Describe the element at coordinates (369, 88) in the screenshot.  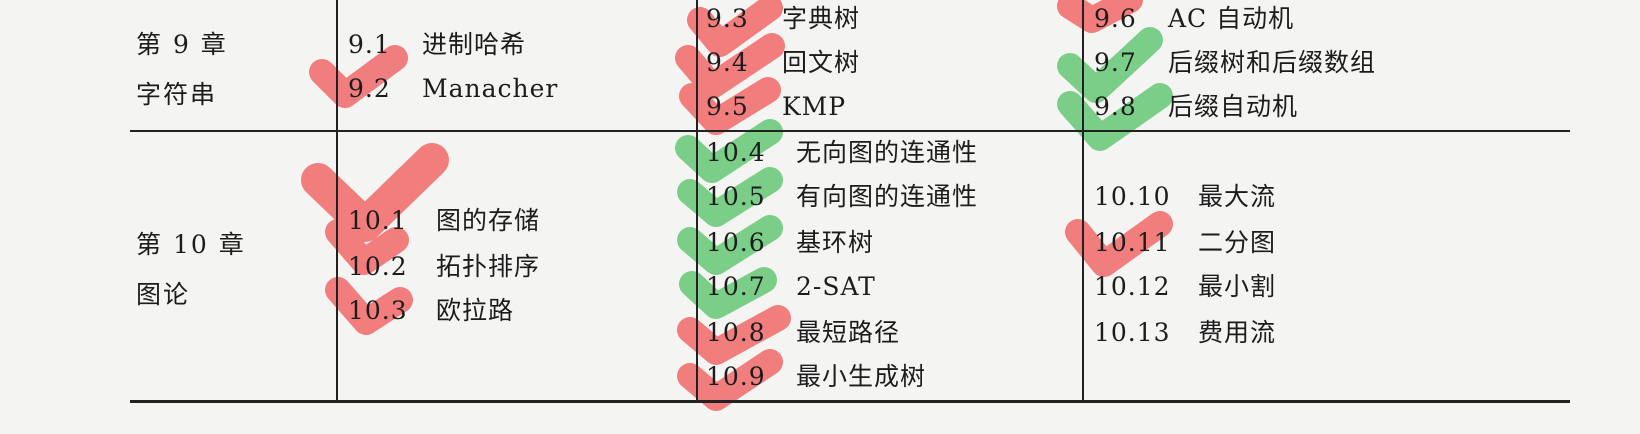
I see `section-number: 9.2` at that location.